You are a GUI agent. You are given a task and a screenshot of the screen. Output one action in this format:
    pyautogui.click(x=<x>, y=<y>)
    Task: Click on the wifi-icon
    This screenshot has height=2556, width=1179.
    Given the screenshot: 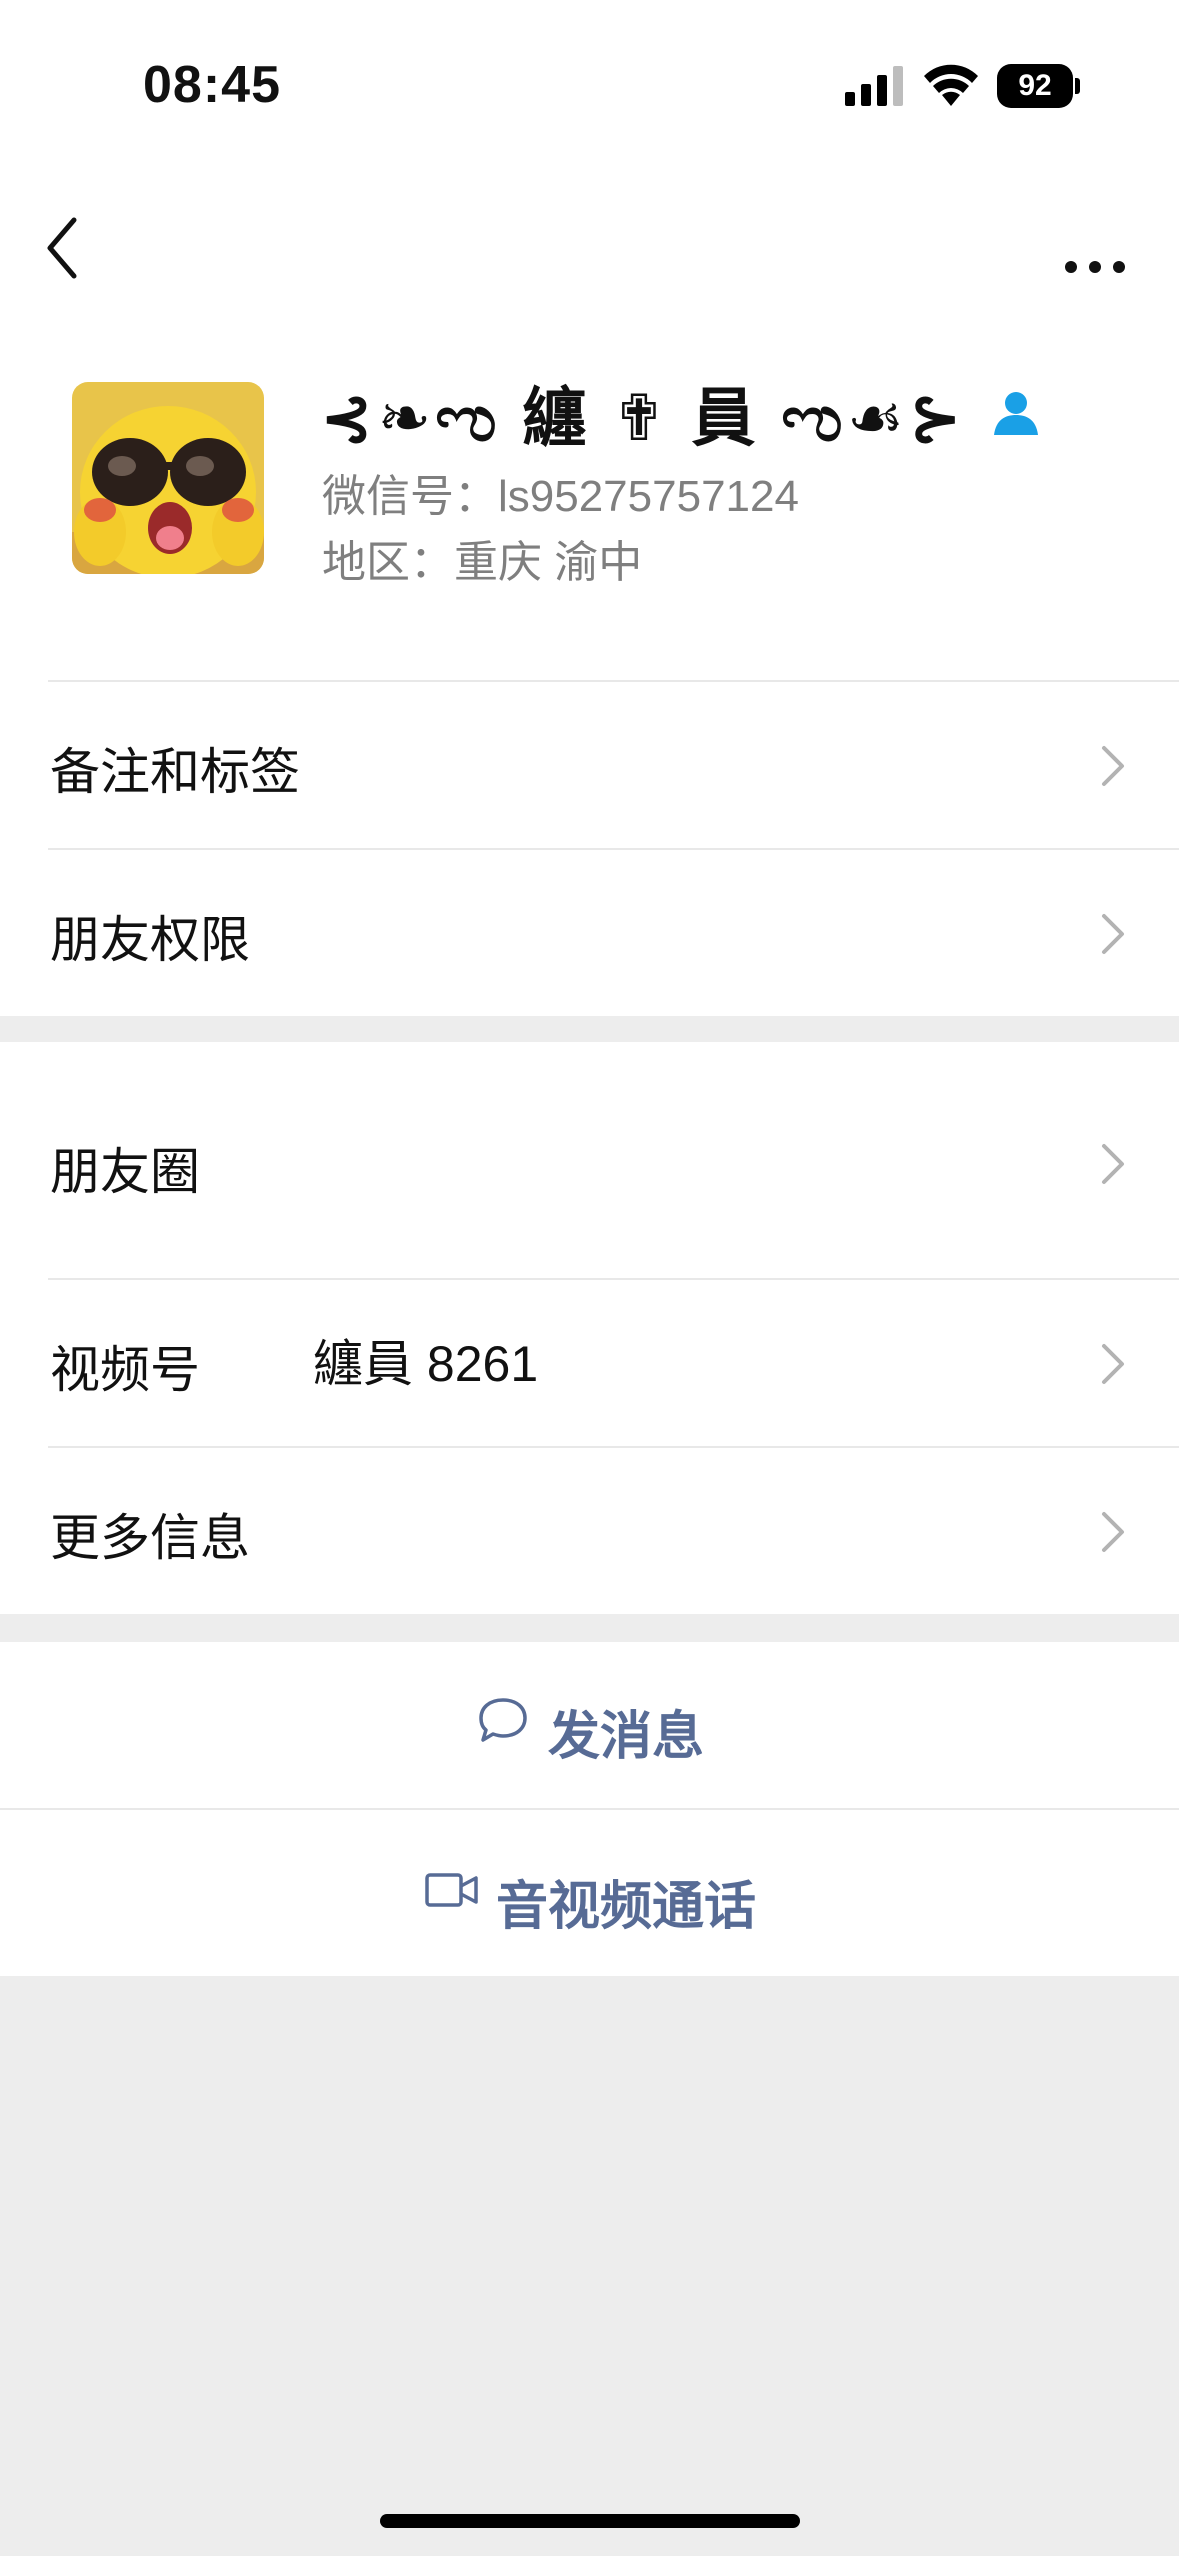 What is the action you would take?
    pyautogui.click(x=951, y=85)
    